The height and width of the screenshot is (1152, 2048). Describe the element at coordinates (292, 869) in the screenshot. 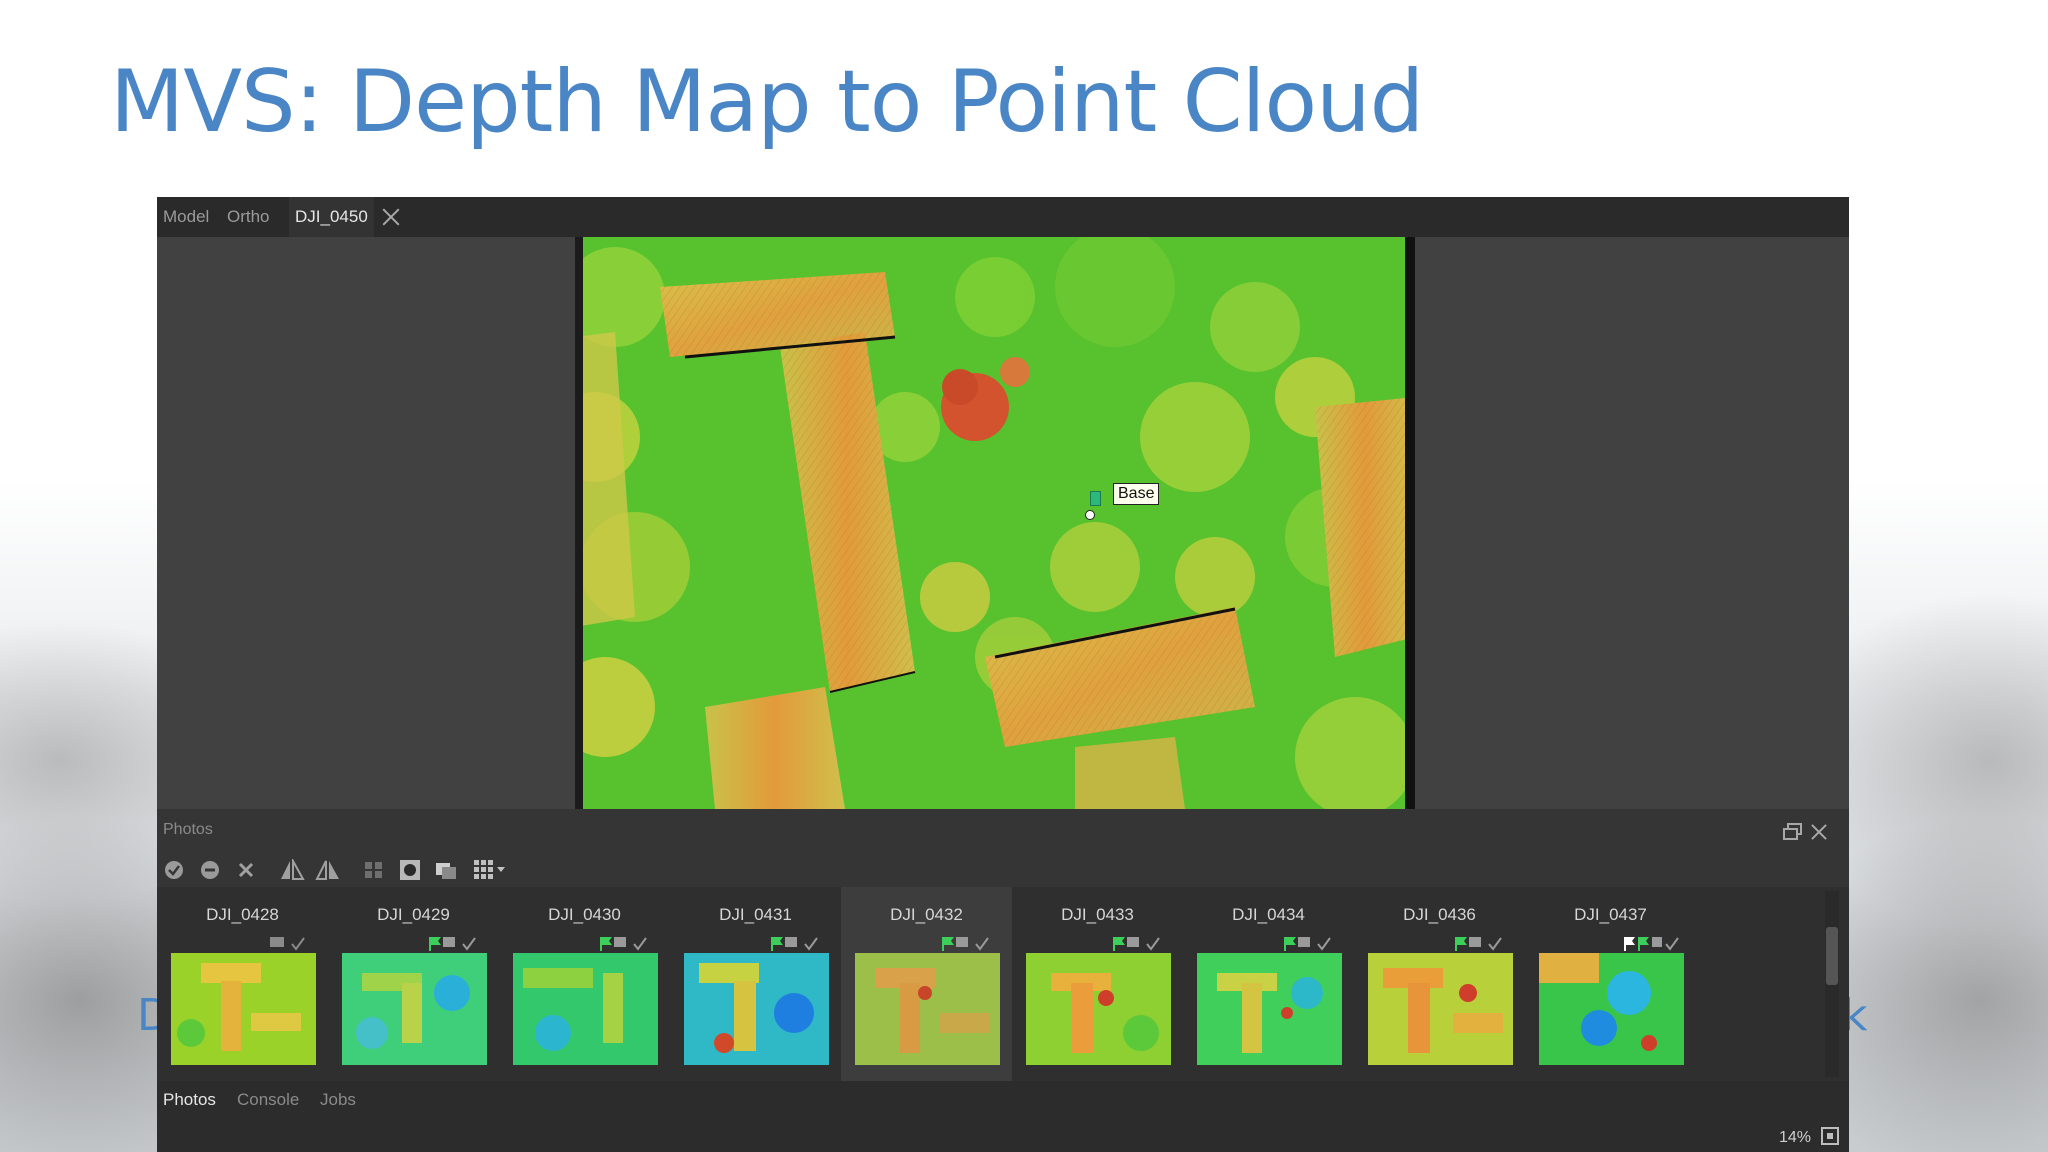

I see `flip-horizontal-icon` at that location.